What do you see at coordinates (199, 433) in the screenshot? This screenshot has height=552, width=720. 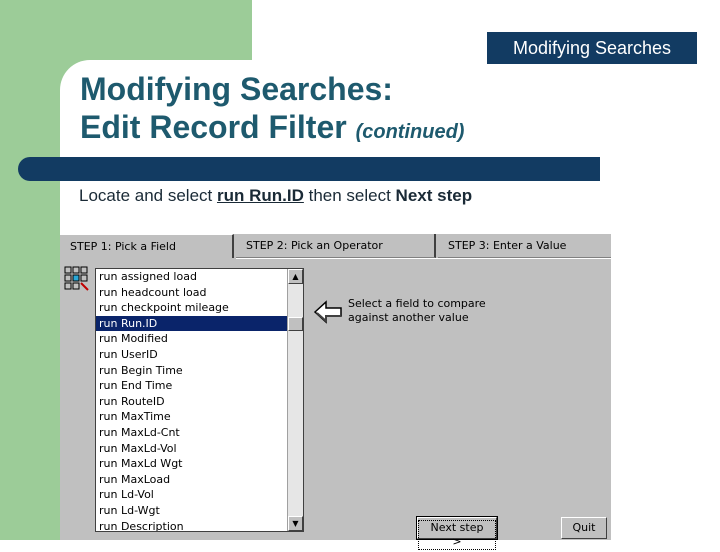 I see `field-list-item: run MaxLd-Cnt` at bounding box center [199, 433].